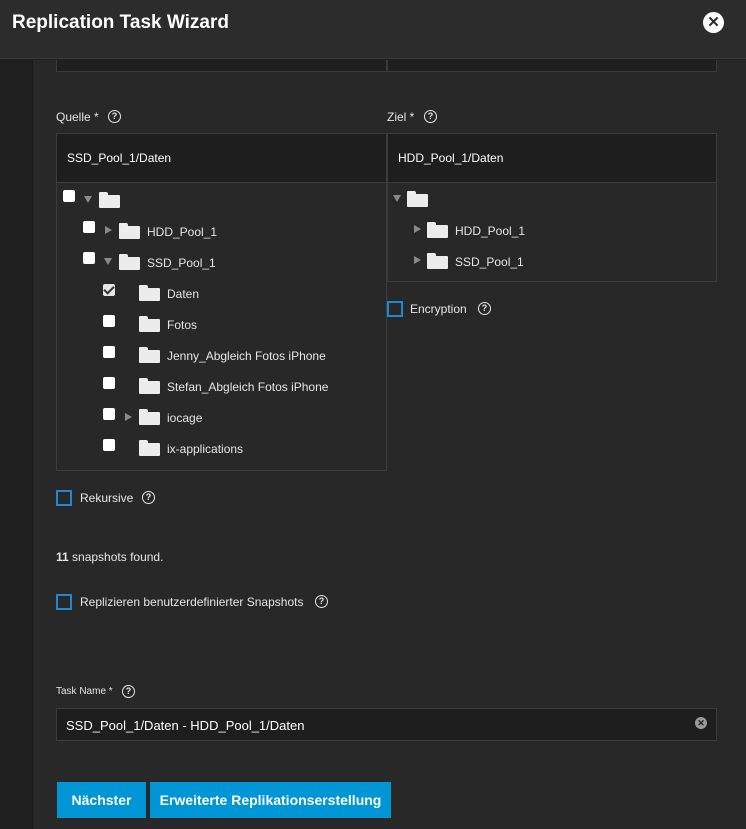 The width and height of the screenshot is (746, 829). What do you see at coordinates (64, 498) in the screenshot?
I see `recursive-checkbox` at bounding box center [64, 498].